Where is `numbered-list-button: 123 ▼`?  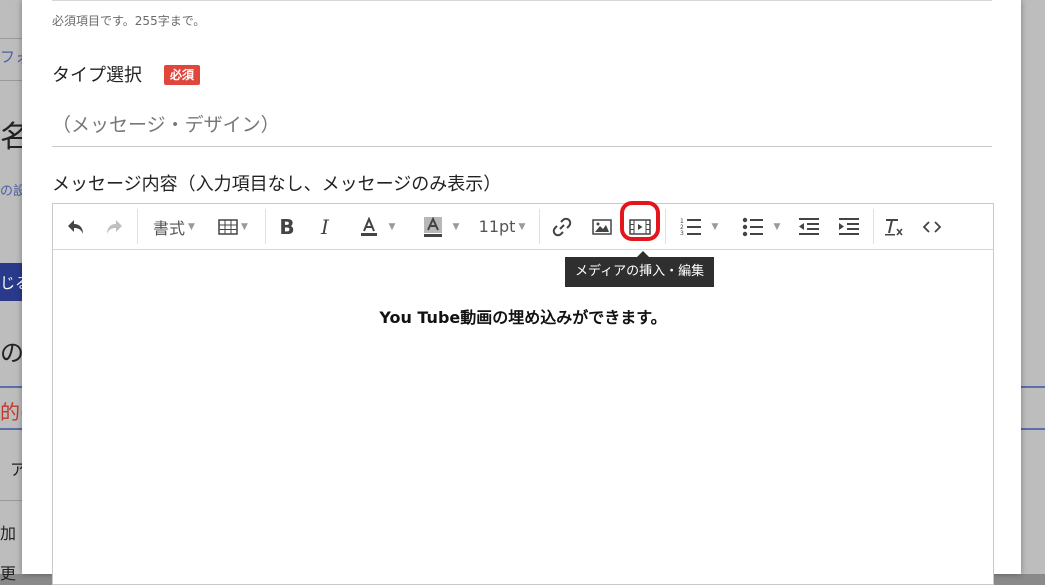
numbered-list-button: 123 ▼ is located at coordinates (699, 226).